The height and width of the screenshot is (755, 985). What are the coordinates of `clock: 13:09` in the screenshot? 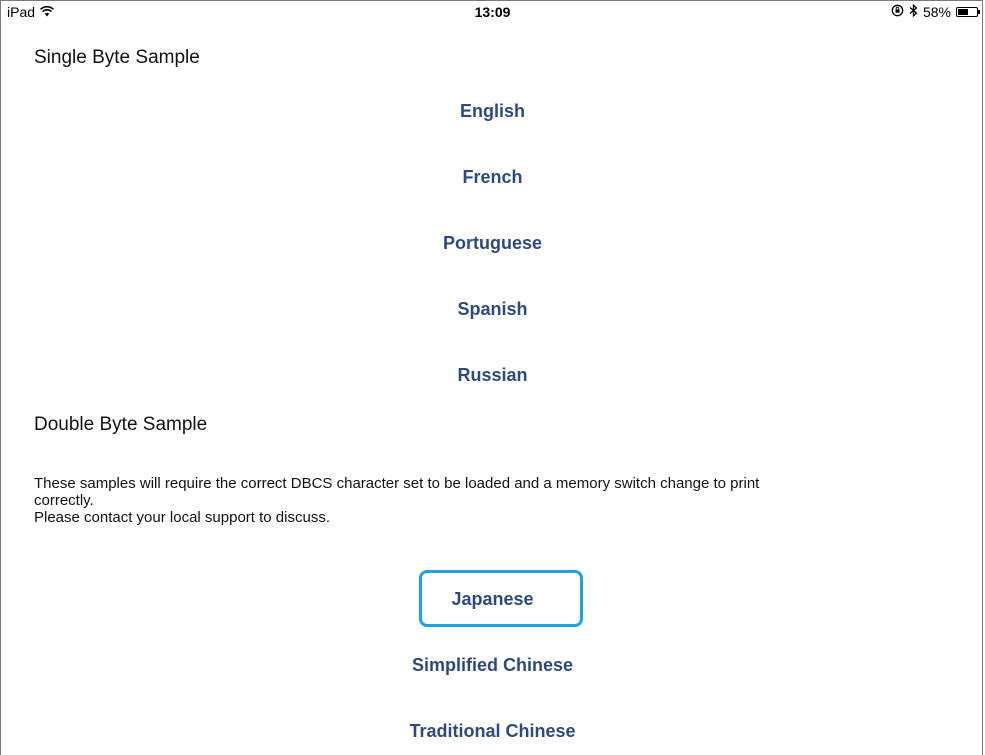 It's located at (492, 12).